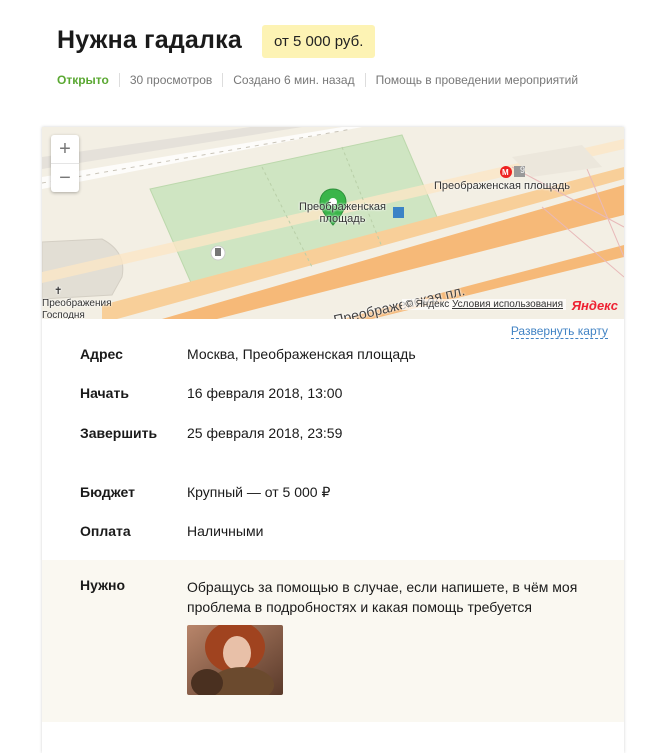  What do you see at coordinates (265, 393) in the screenshot?
I see `start-value: 16 февраля 2018, 13:00` at bounding box center [265, 393].